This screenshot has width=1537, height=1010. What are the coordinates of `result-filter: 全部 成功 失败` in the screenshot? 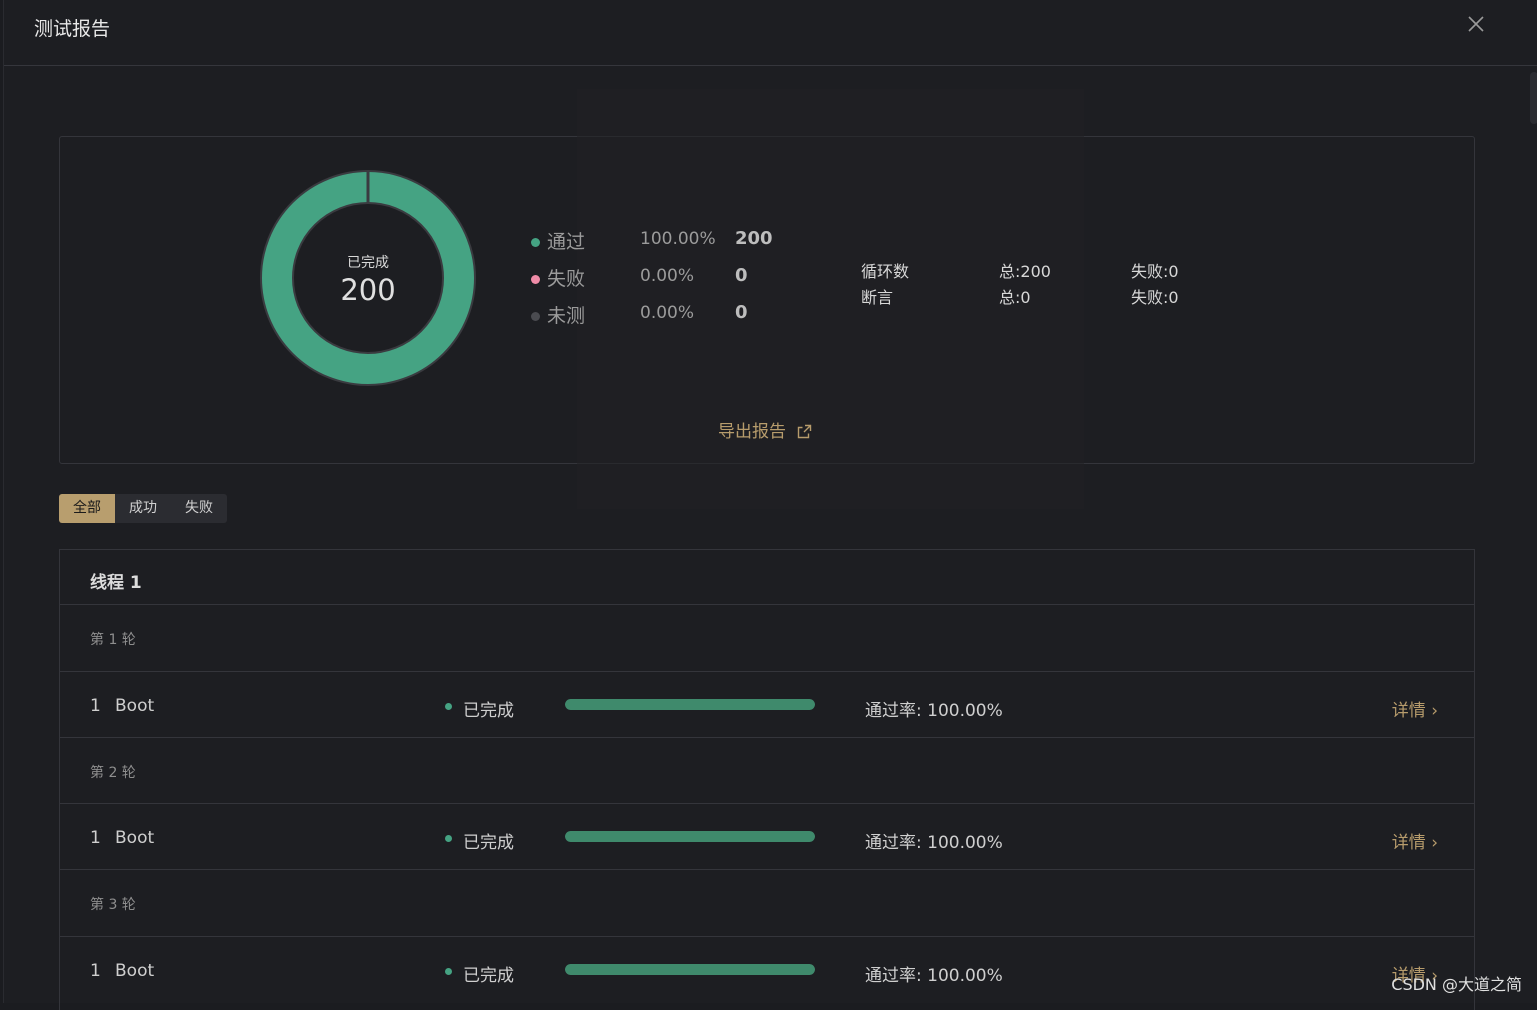 It's located at (143, 508).